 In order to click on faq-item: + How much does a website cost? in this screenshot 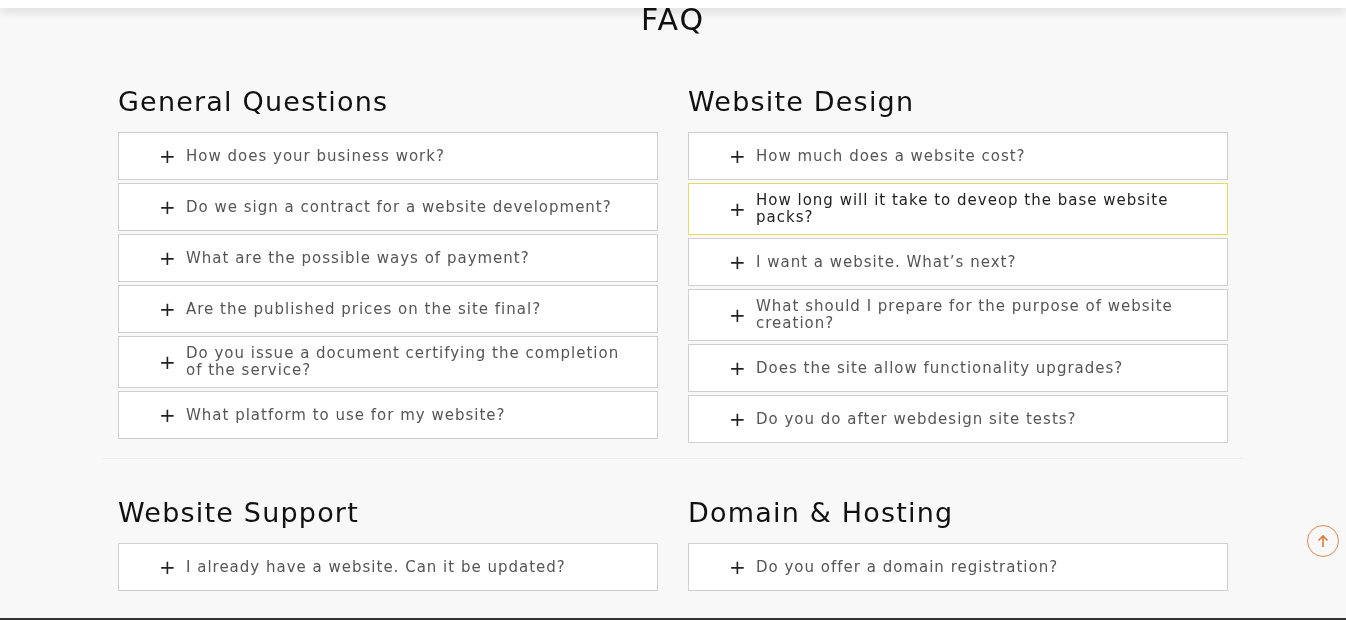, I will do `click(958, 156)`.